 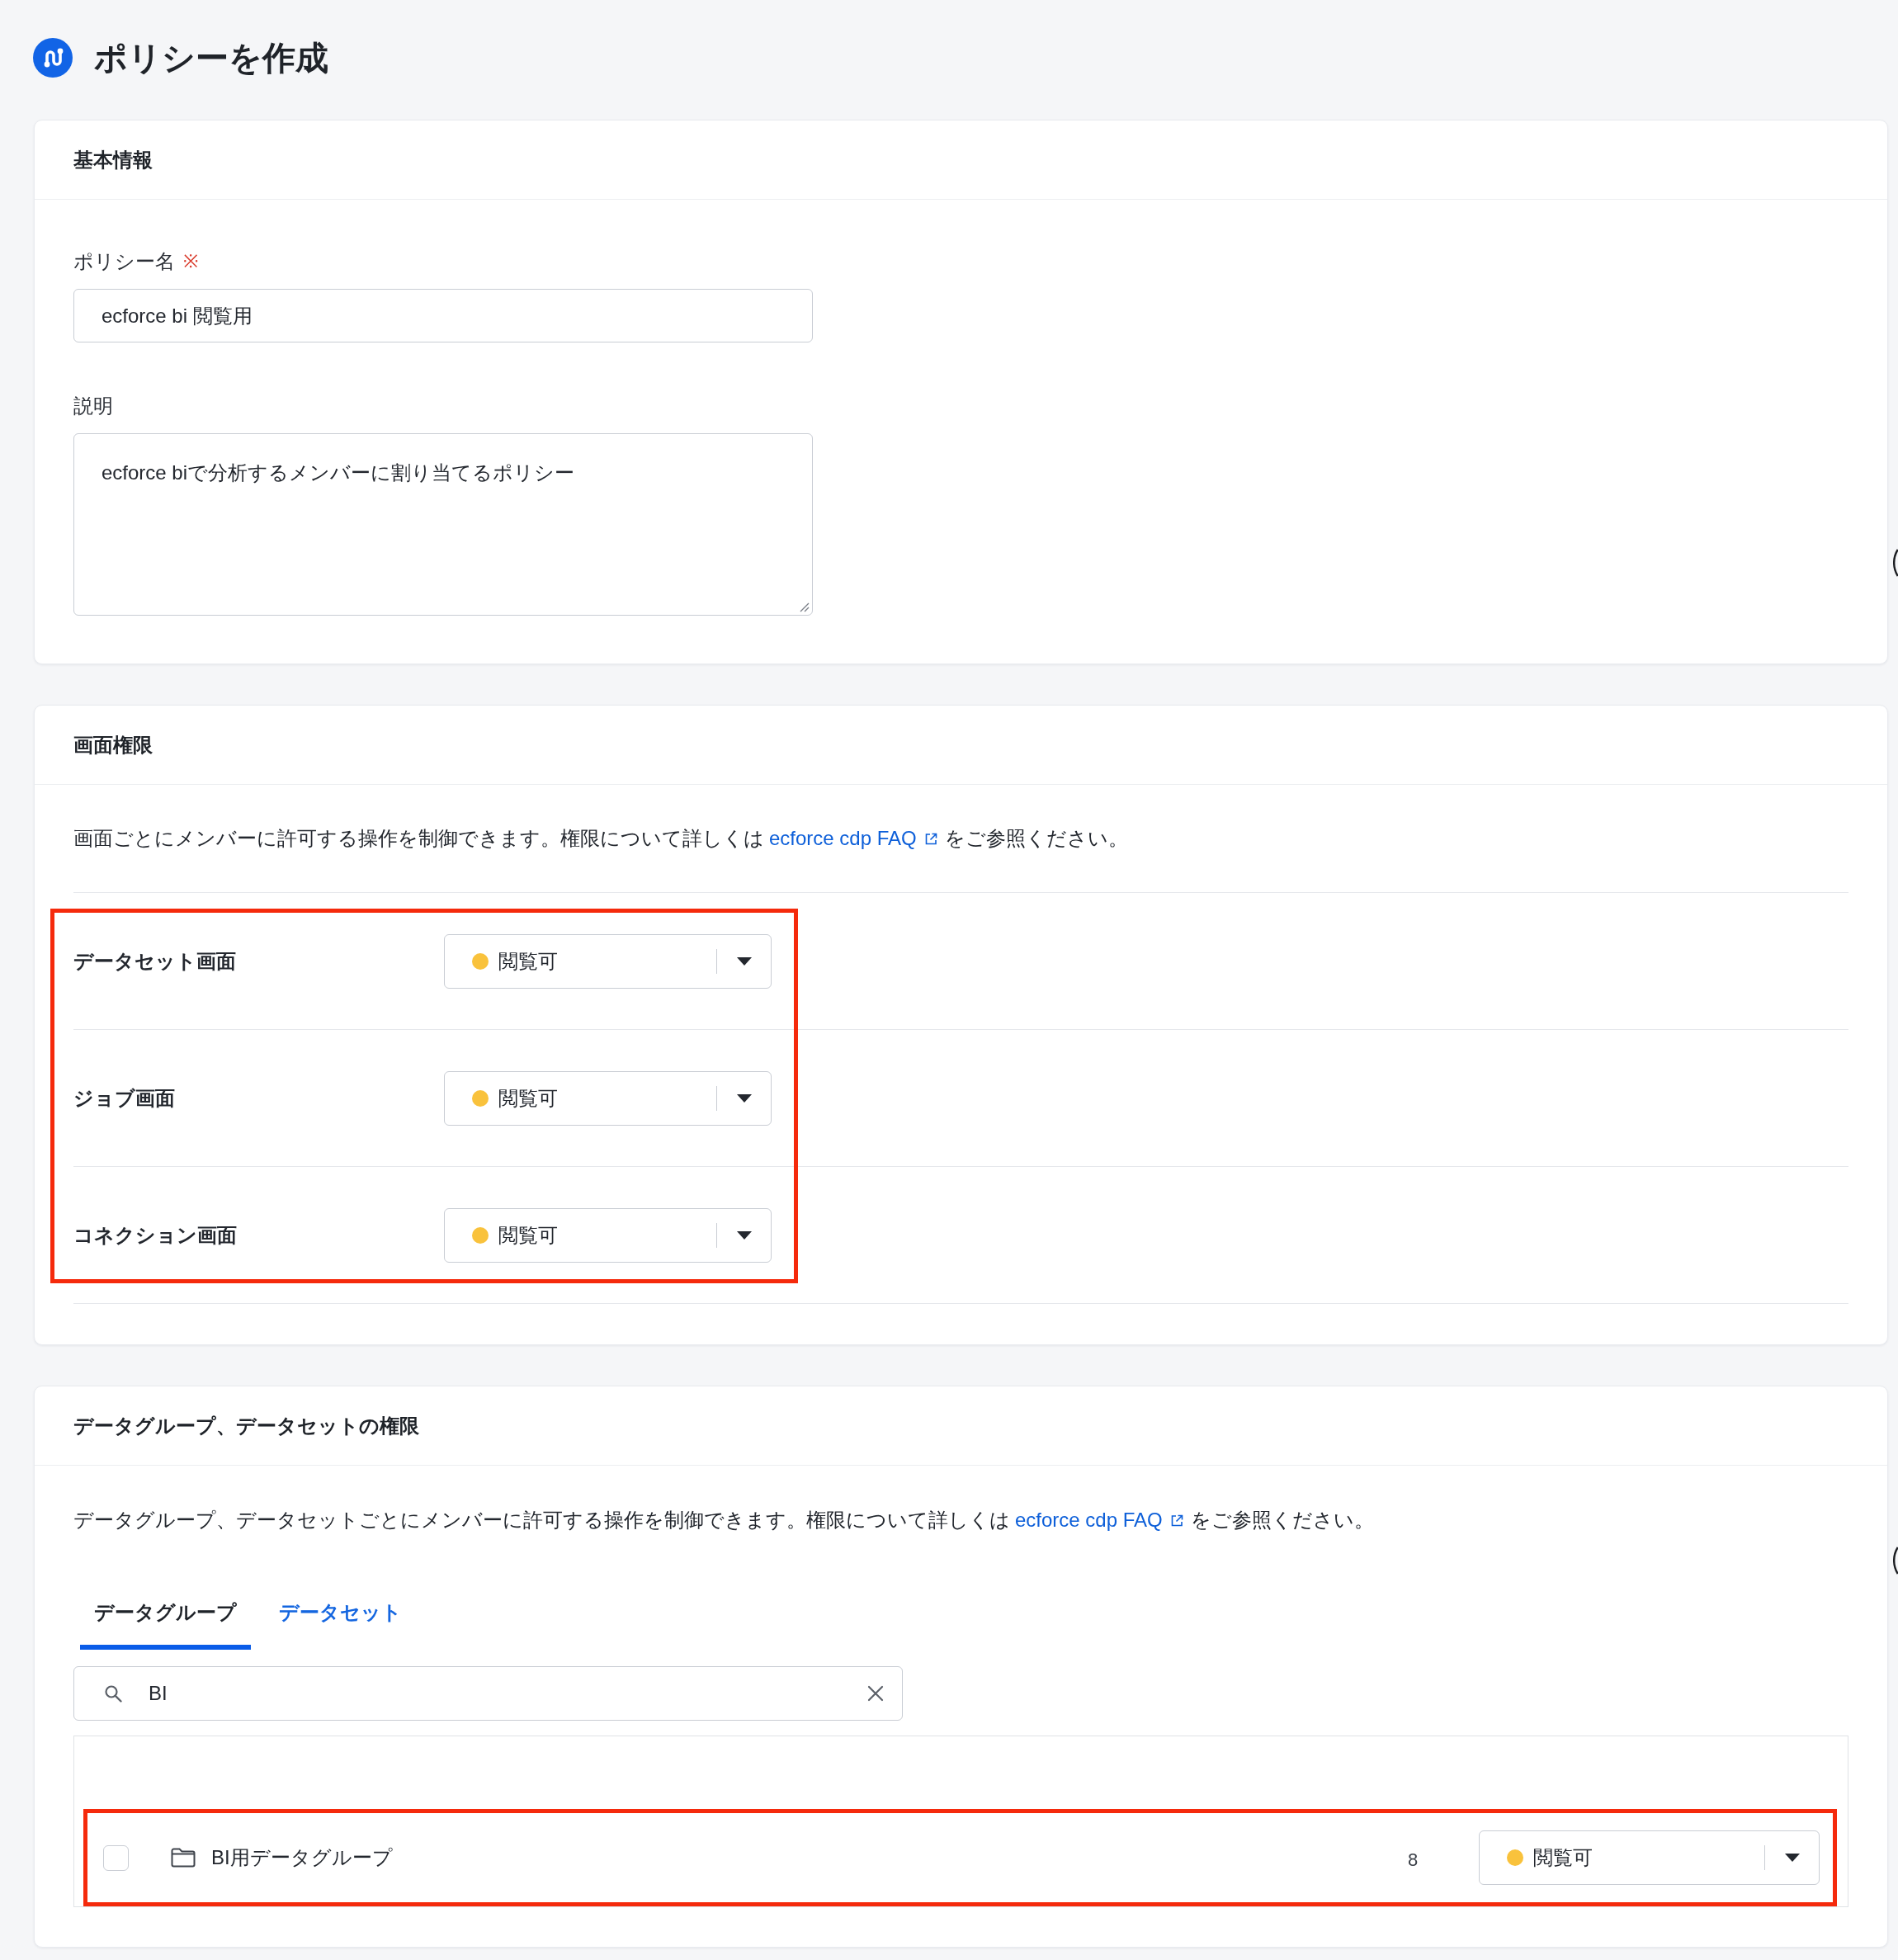 What do you see at coordinates (875, 1693) in the screenshot?
I see `close-icon` at bounding box center [875, 1693].